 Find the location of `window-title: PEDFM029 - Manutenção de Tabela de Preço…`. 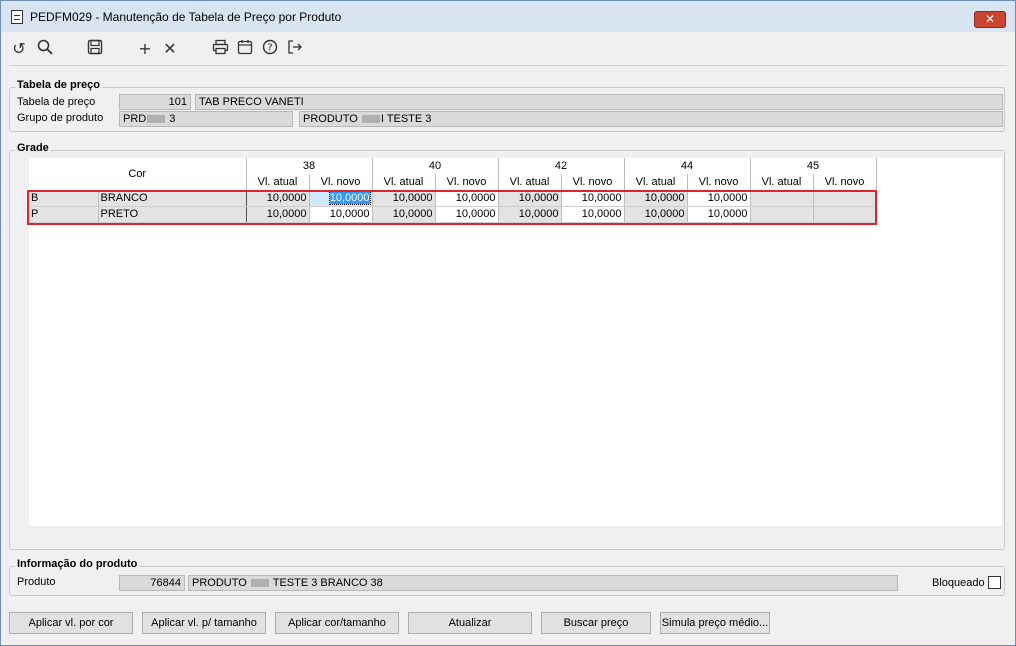

window-title: PEDFM029 - Manutenção de Tabela de Preço… is located at coordinates (186, 16).